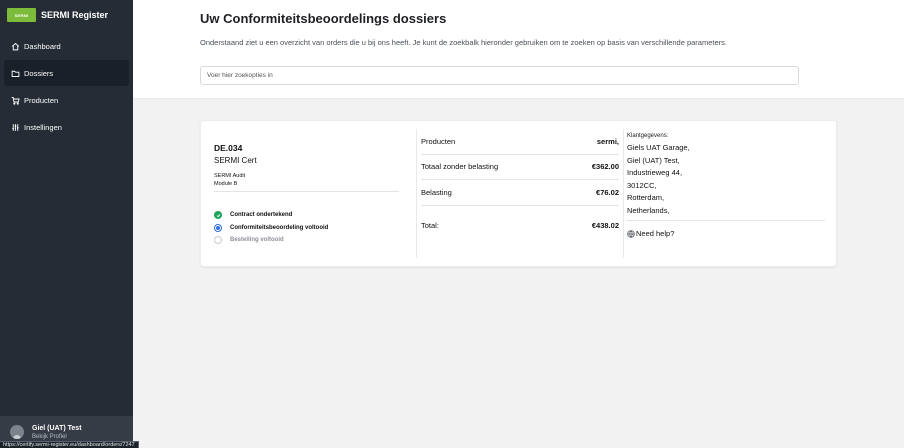  Describe the element at coordinates (323, 18) in the screenshot. I see `page-title: Uw Conformiteitsbeoordelings dossiers` at that location.